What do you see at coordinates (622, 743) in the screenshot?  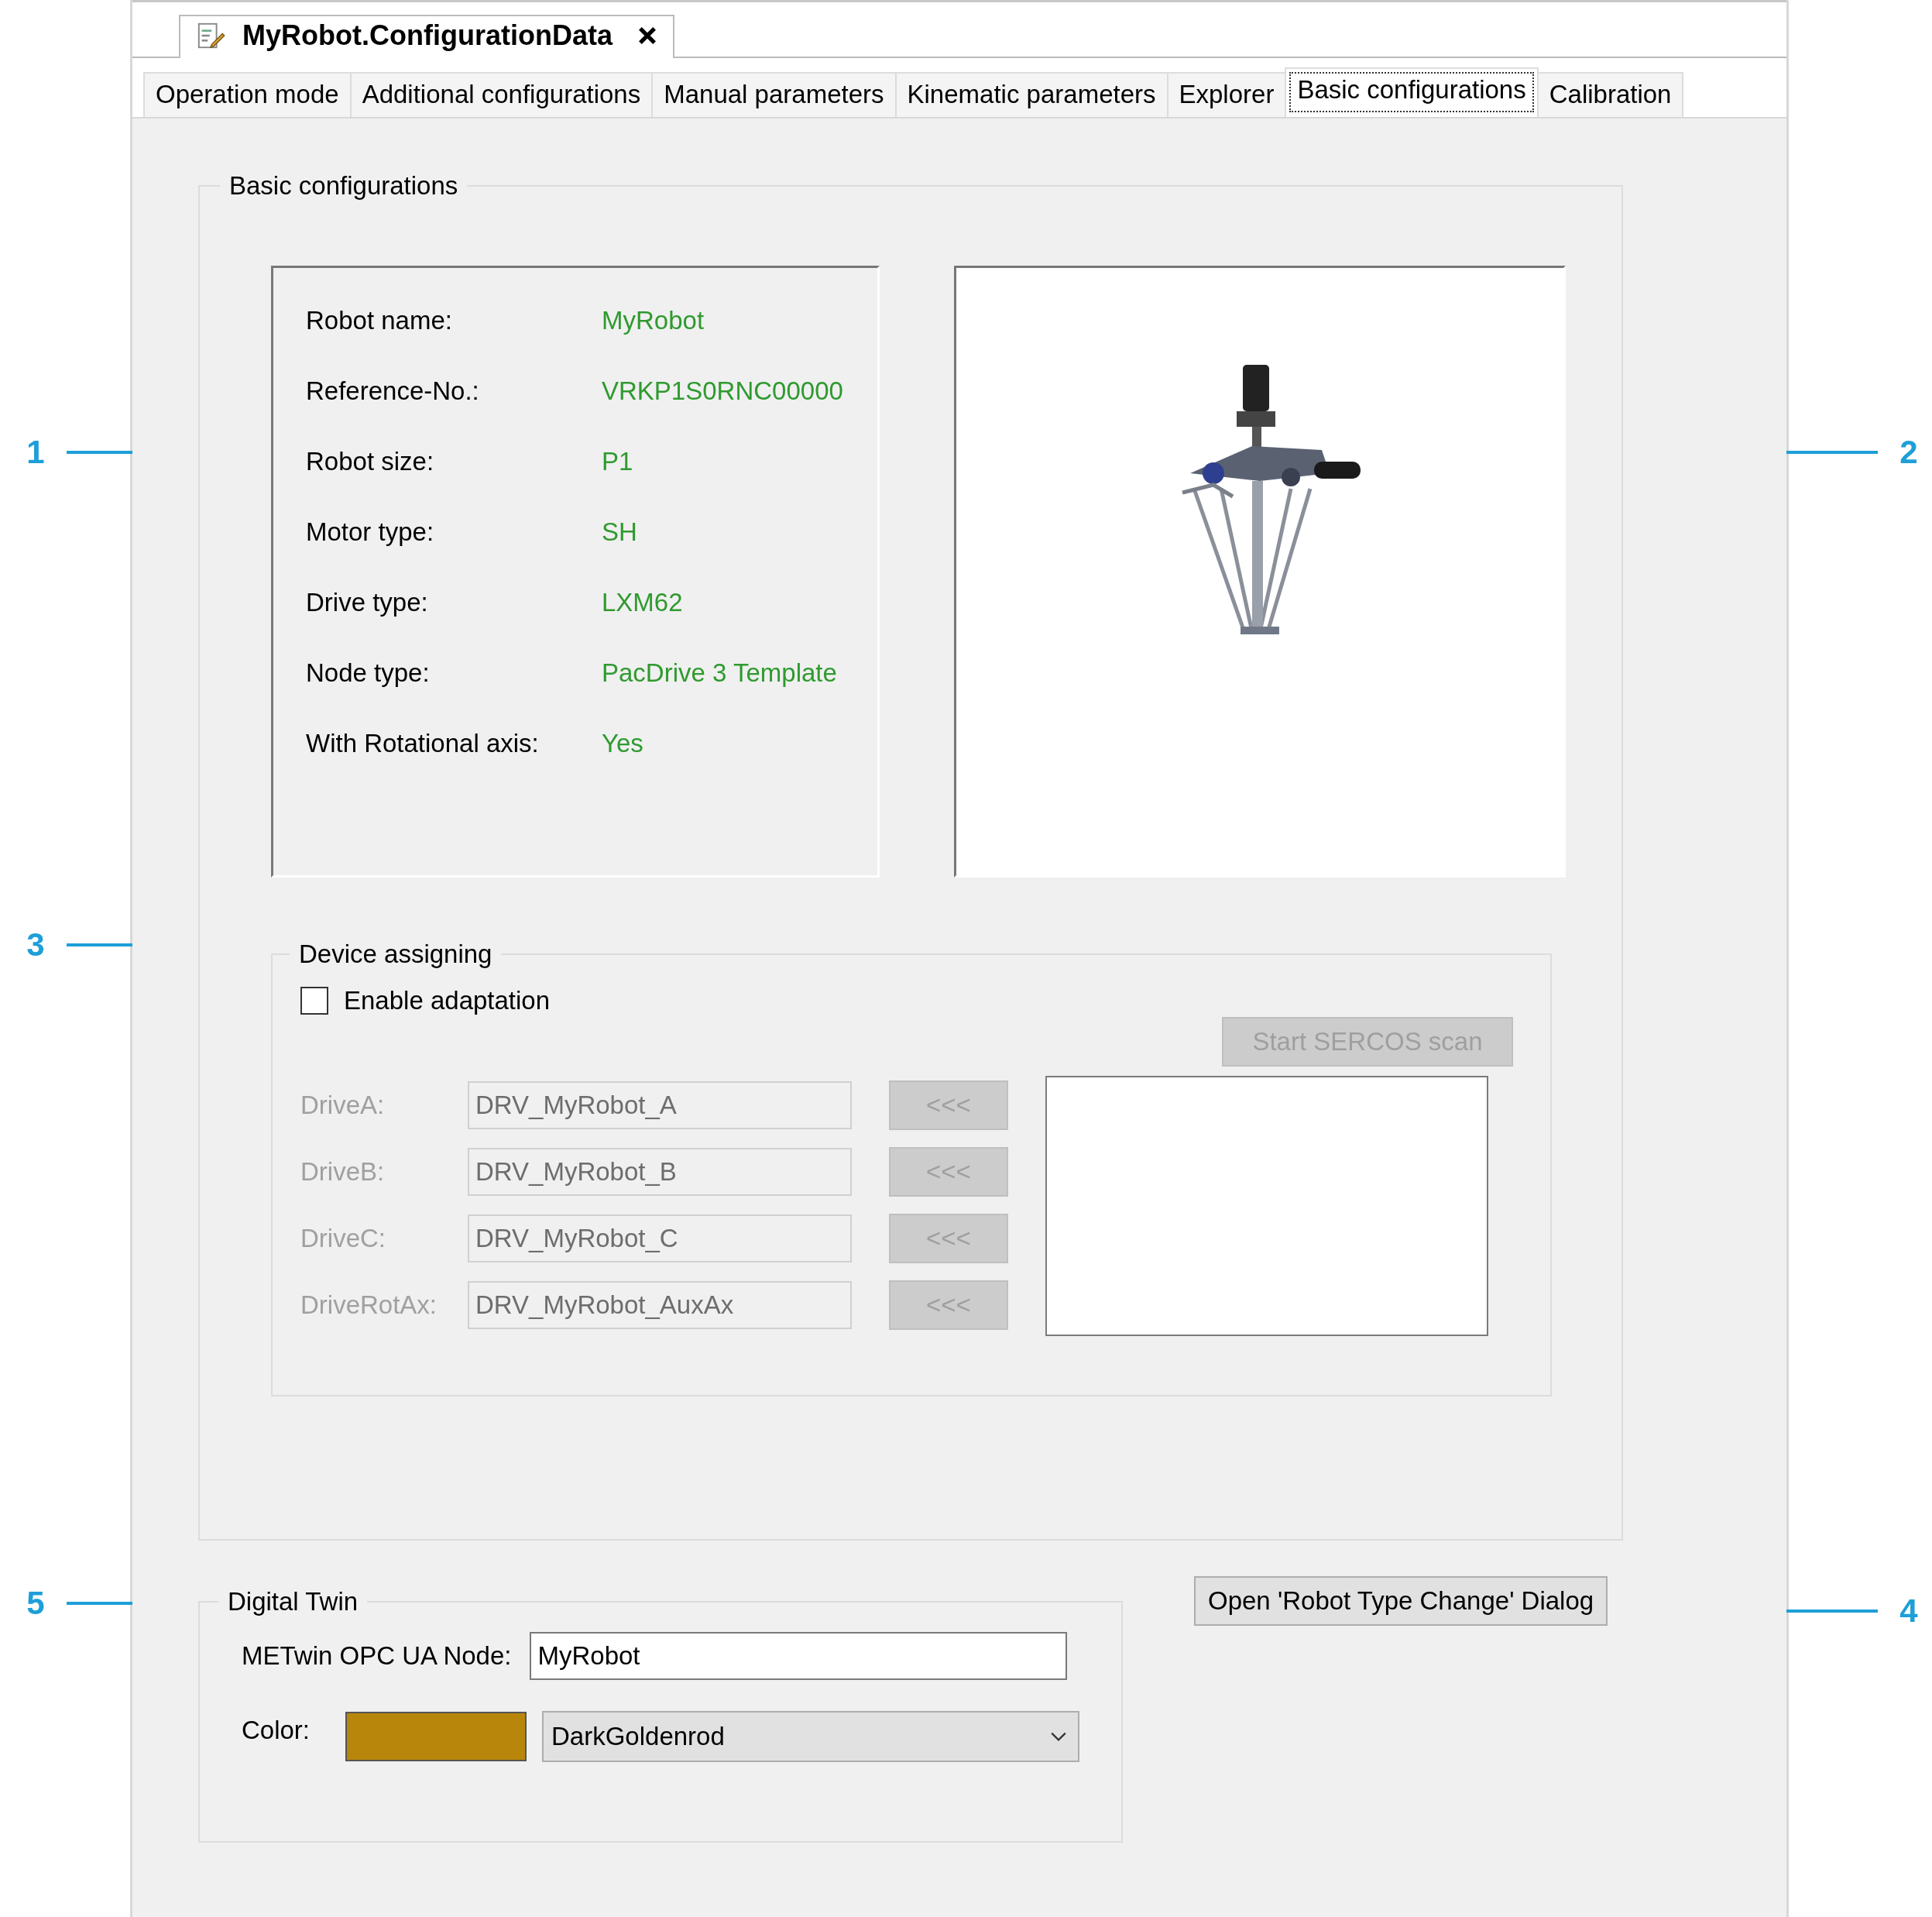 I see `property-value: Yes` at bounding box center [622, 743].